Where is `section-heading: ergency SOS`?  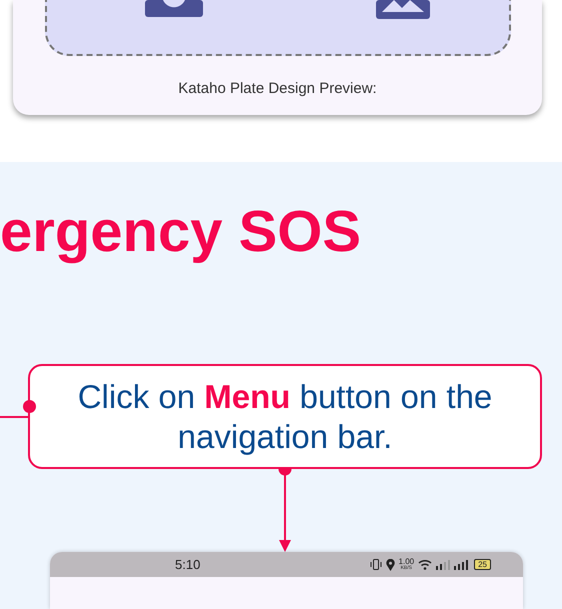 section-heading: ergency SOS is located at coordinates (181, 232).